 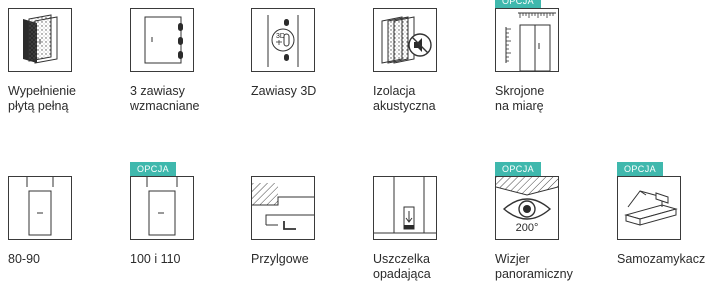 I want to click on view-angle-text: 200°, so click(x=527, y=228).